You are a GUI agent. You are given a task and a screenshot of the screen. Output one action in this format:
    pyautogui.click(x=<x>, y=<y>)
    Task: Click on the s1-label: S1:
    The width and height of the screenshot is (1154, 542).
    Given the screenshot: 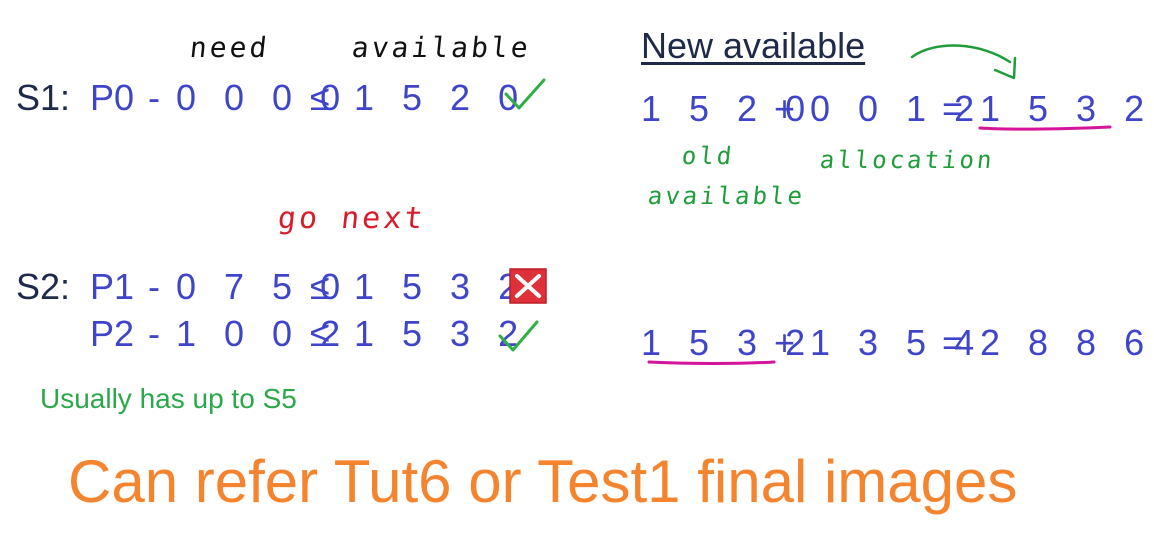 What is the action you would take?
    pyautogui.click(x=43, y=97)
    